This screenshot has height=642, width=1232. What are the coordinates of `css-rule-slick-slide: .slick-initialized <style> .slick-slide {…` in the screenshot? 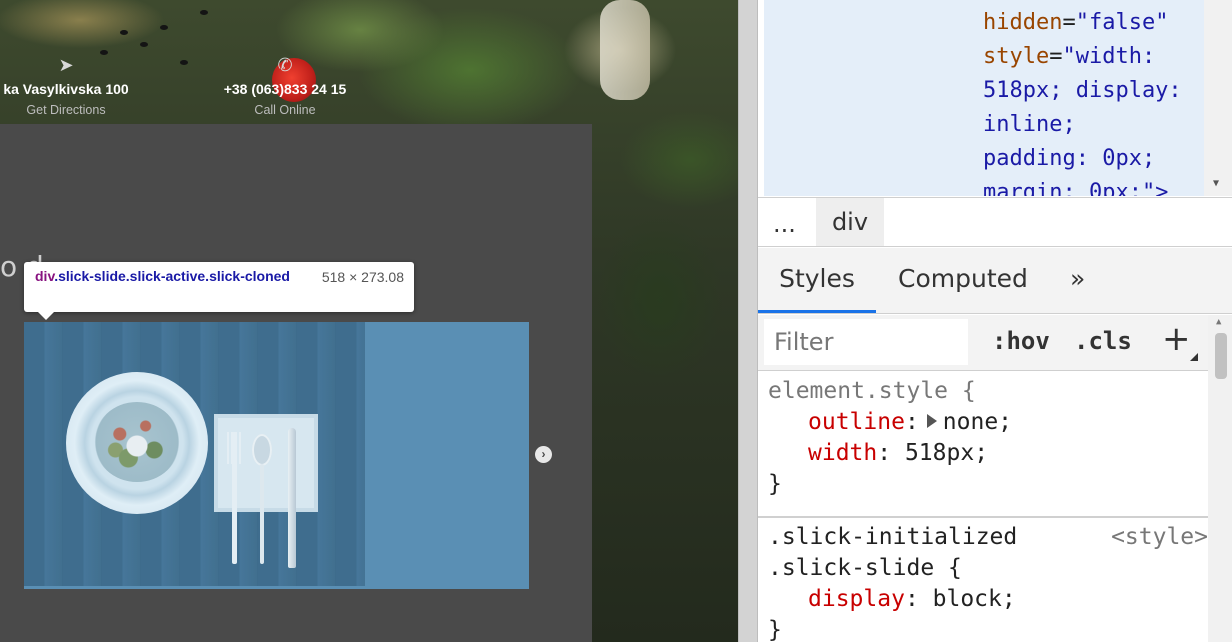 It's located at (983, 582).